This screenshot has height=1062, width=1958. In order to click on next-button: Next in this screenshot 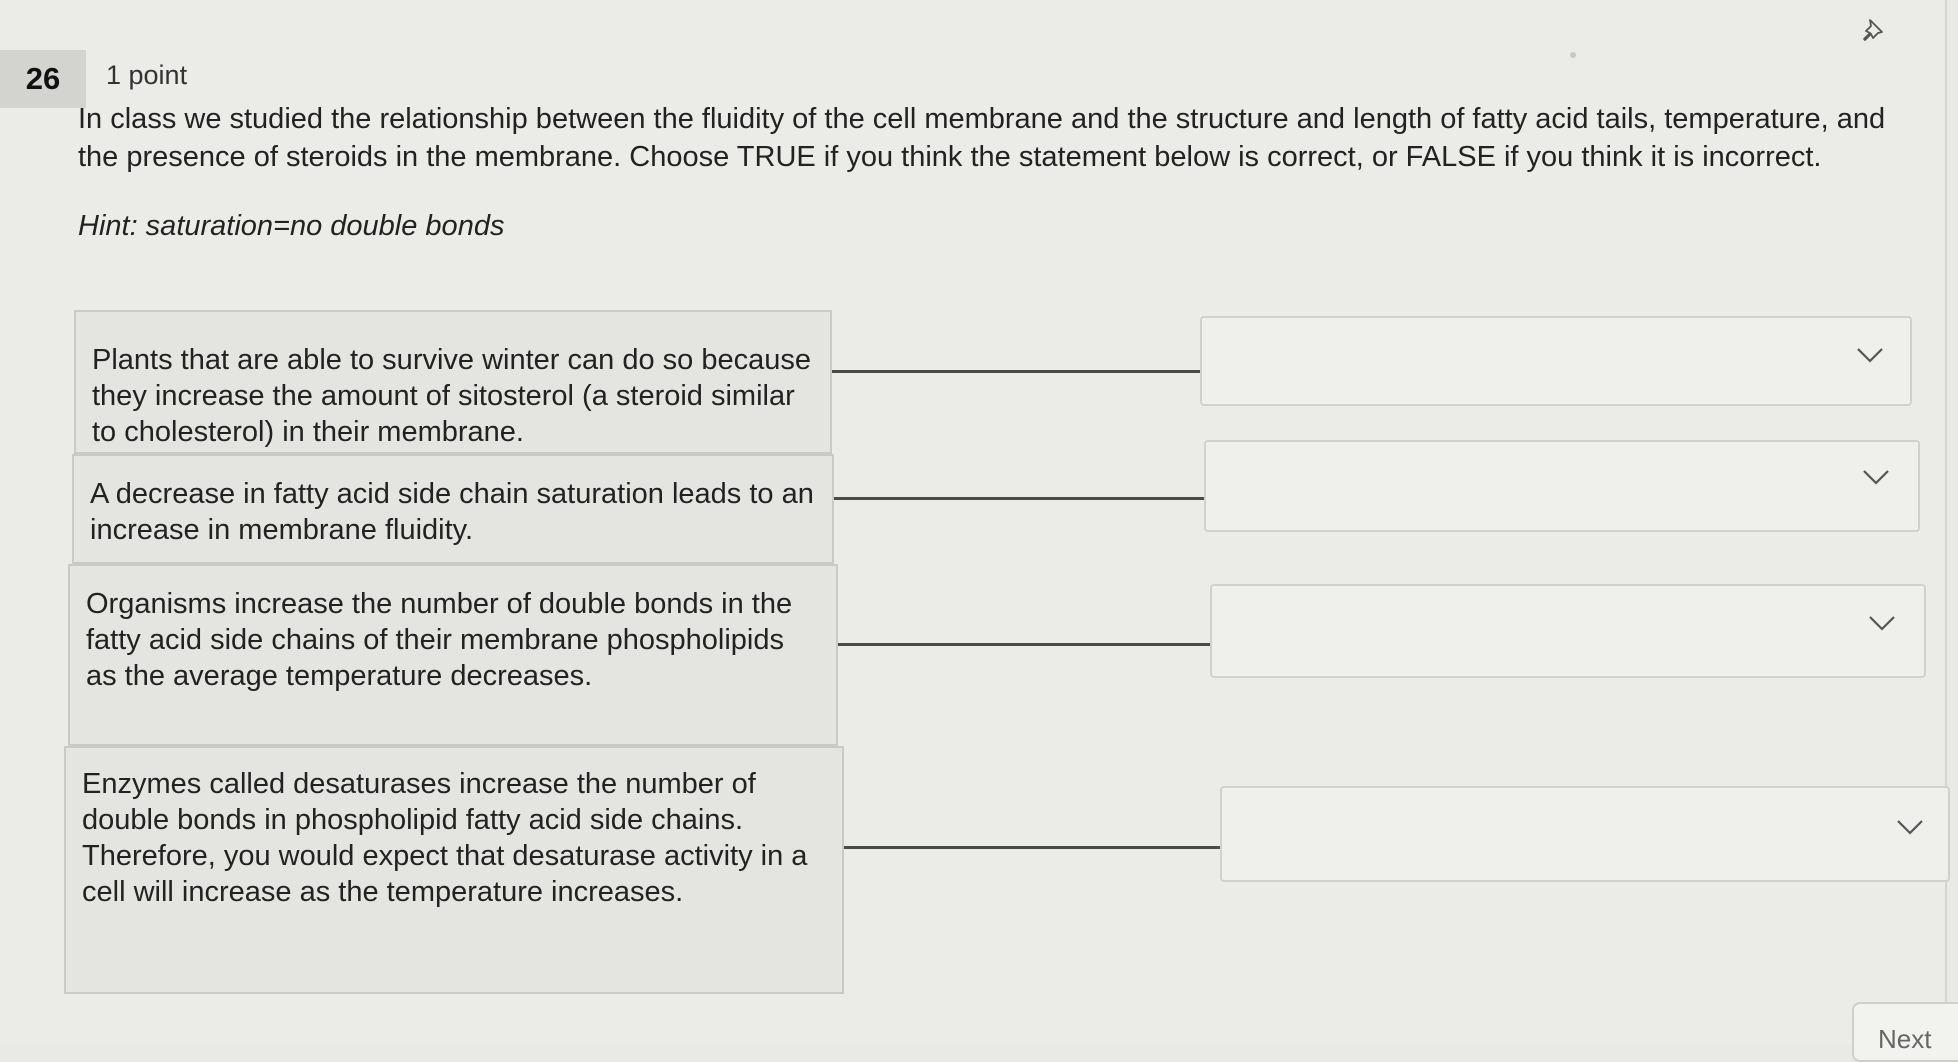, I will do `click(1905, 1032)`.